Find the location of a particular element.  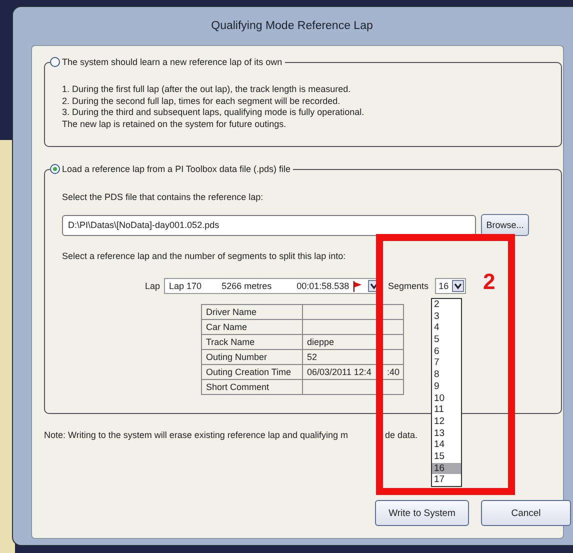

flag-icon is located at coordinates (357, 286).